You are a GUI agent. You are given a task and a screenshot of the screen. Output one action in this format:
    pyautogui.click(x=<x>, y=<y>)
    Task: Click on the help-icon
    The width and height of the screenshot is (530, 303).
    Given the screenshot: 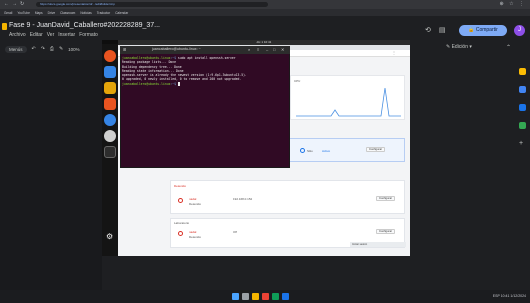 What is the action you would take?
    pyautogui.click(x=110, y=120)
    